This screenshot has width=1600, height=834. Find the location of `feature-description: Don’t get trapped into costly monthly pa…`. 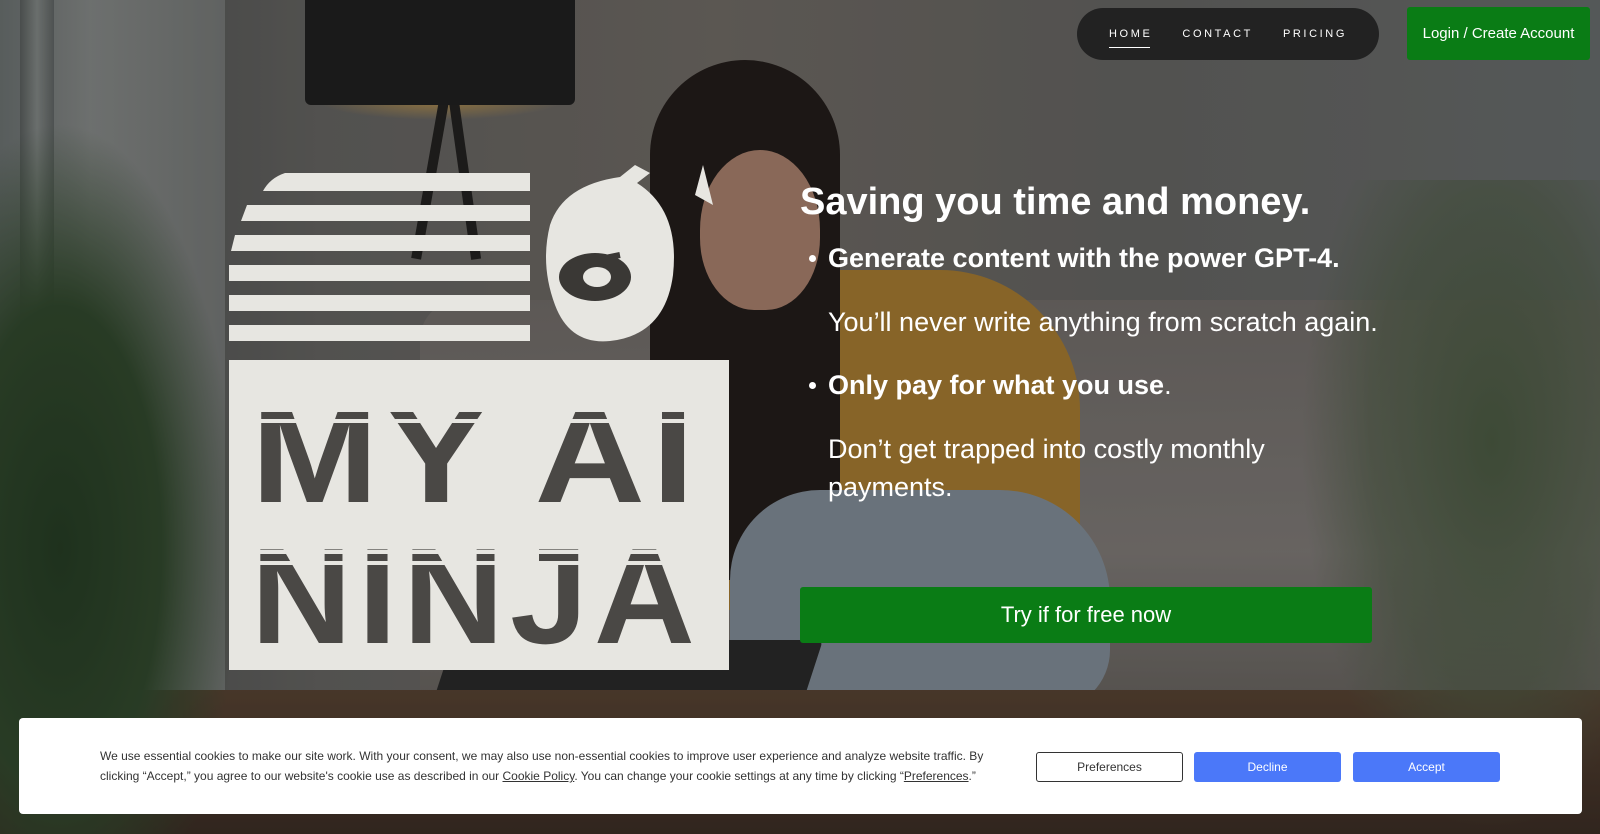

feature-description: Don’t get trapped into costly monthly pa… is located at coordinates (1046, 468).